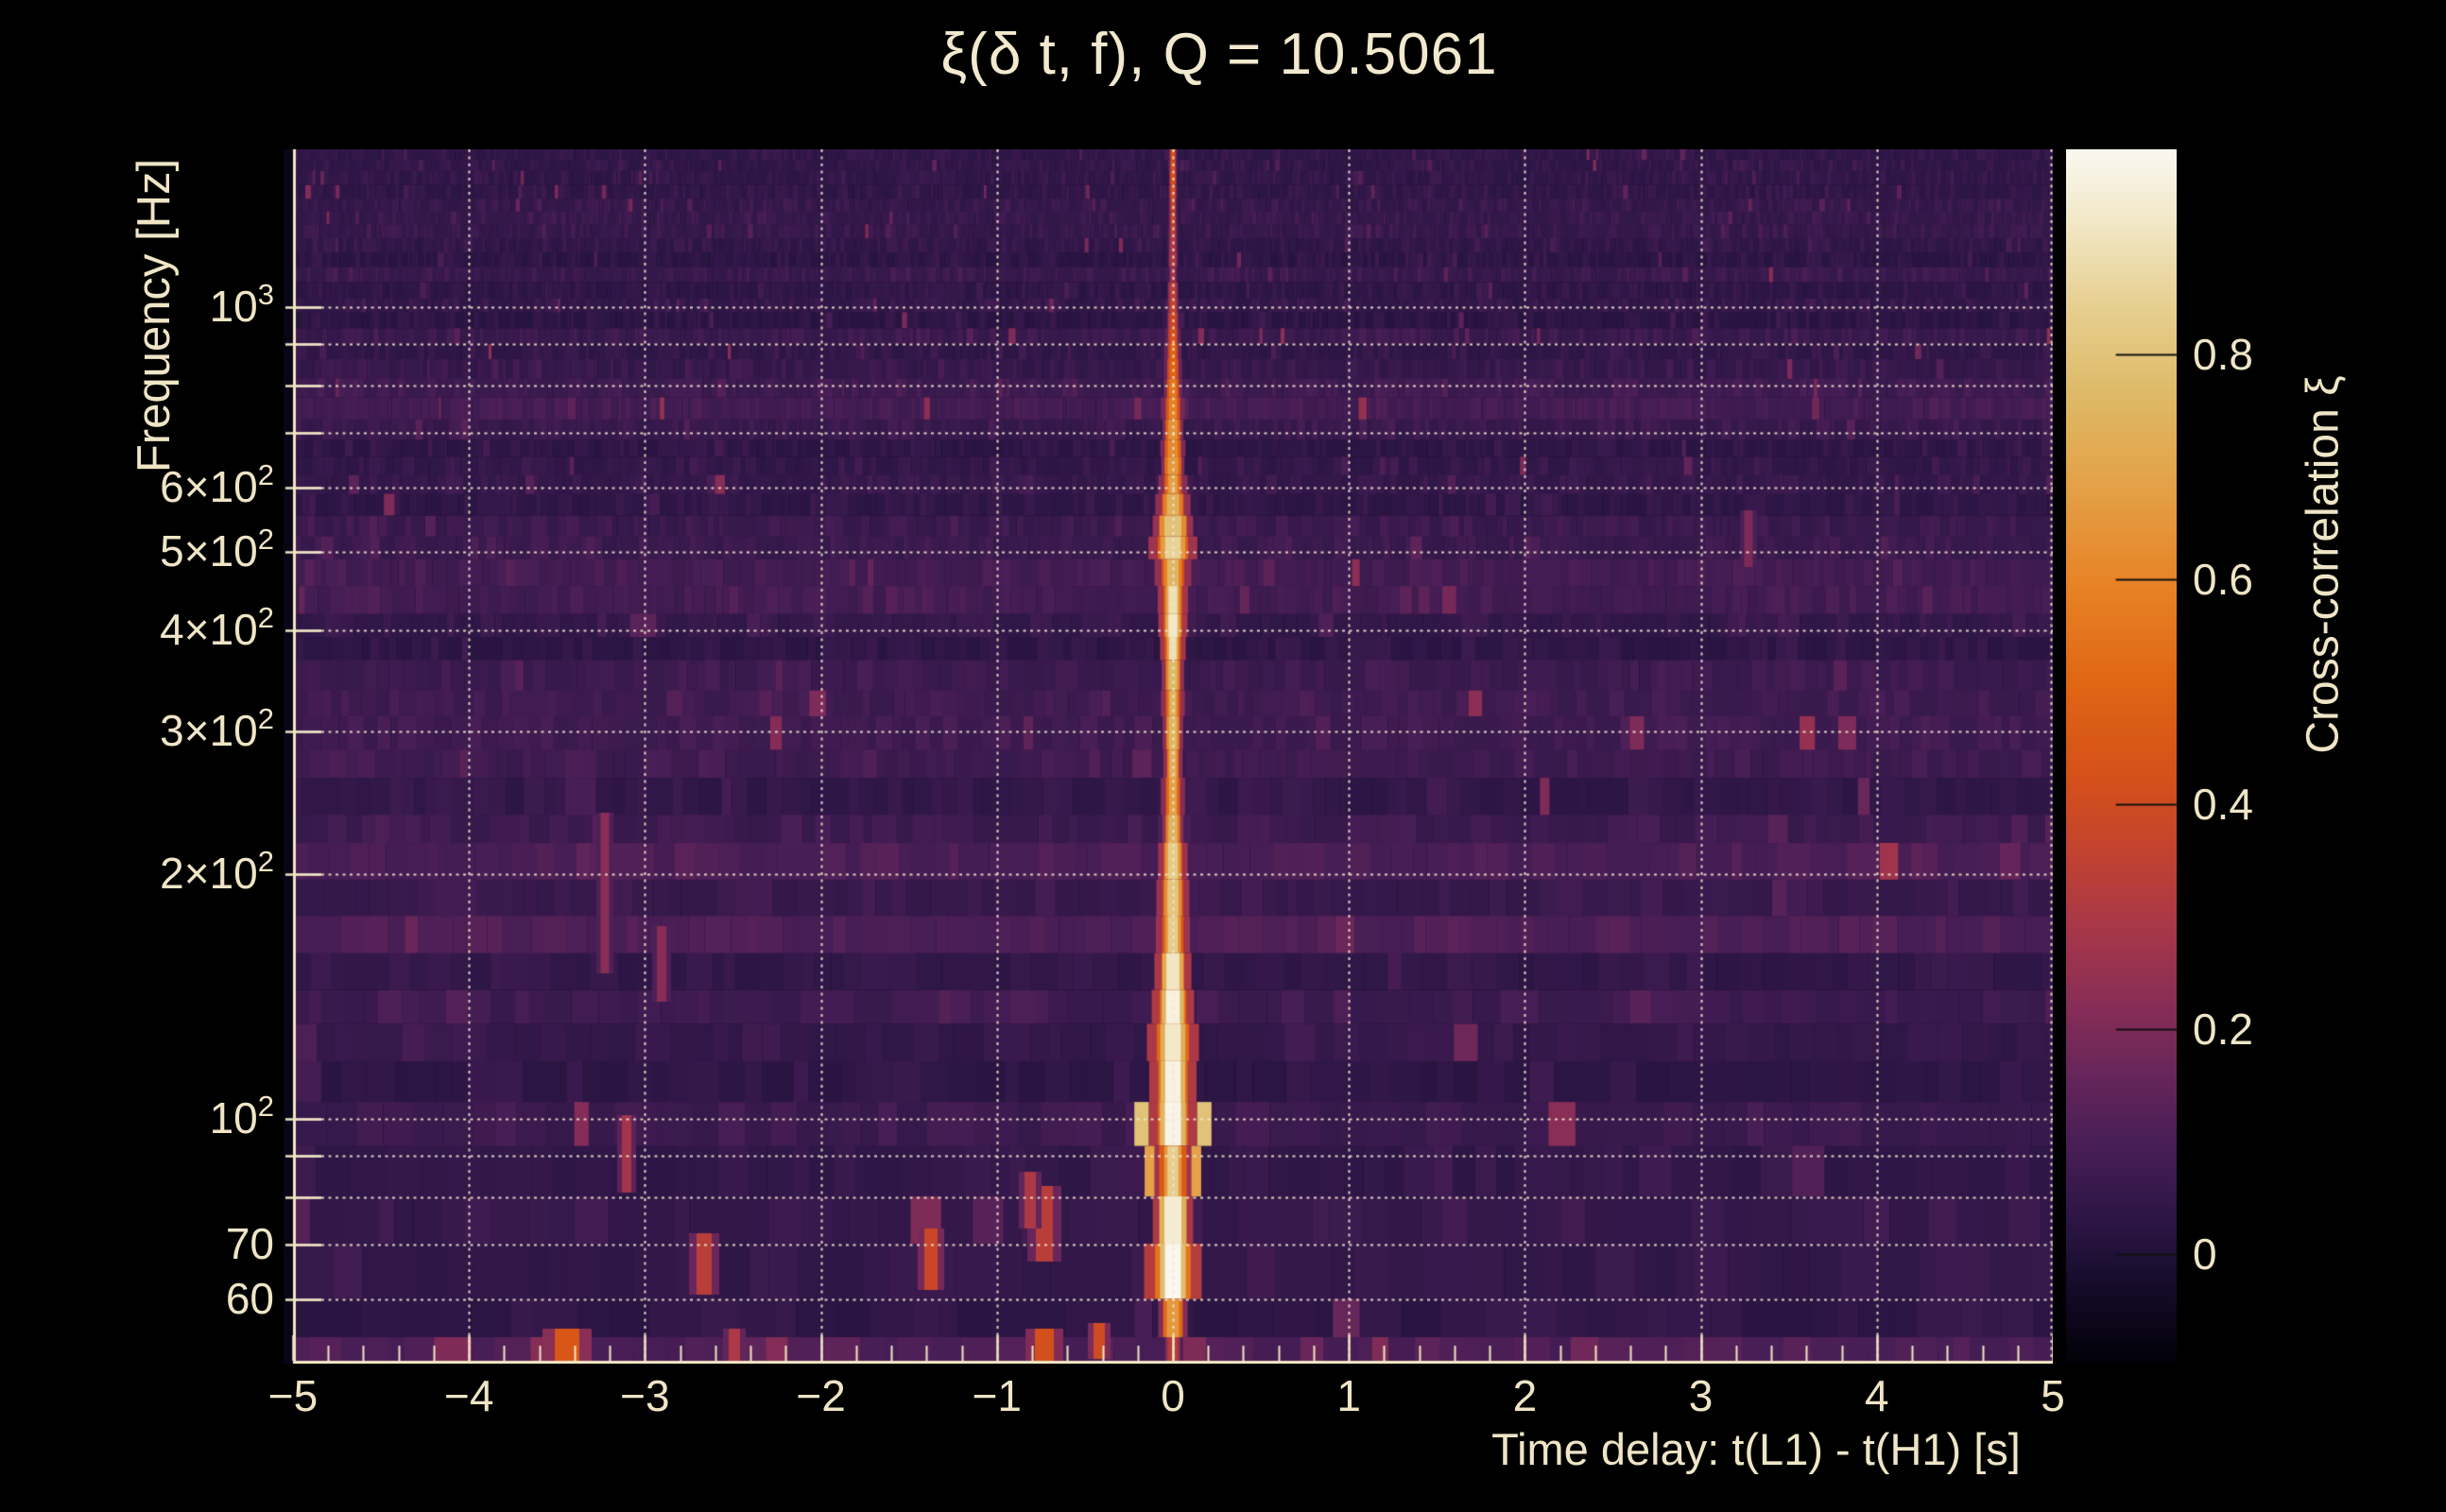 The height and width of the screenshot is (1512, 2446). What do you see at coordinates (998, 1395) in the screenshot?
I see `x-tick-label: −1` at bounding box center [998, 1395].